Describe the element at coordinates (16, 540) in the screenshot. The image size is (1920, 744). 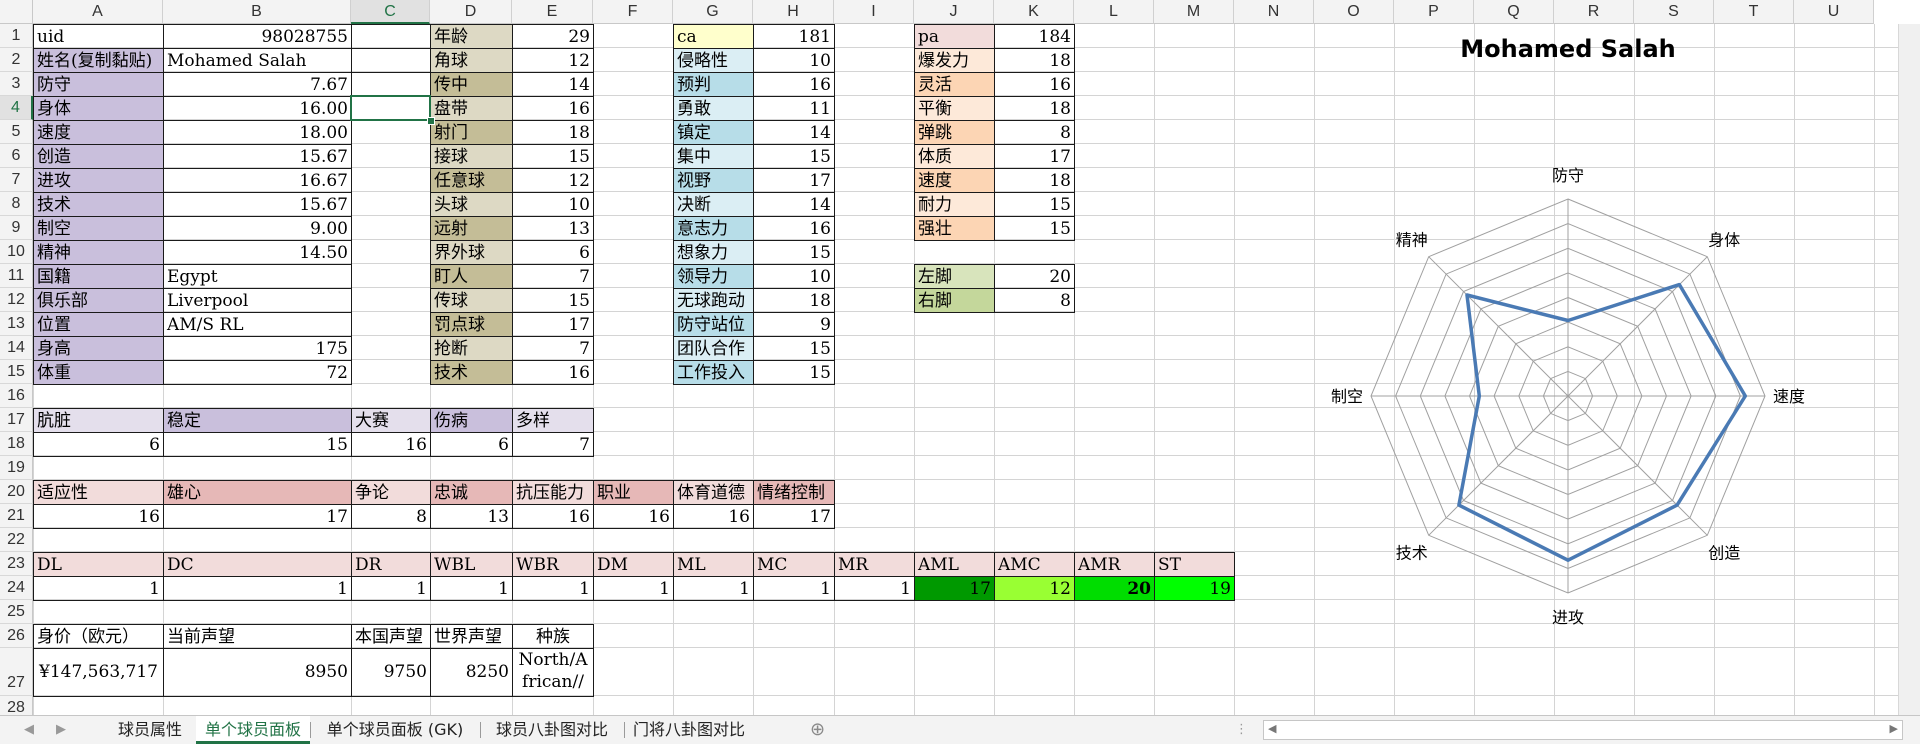
I see `row-header-22: 22` at that location.